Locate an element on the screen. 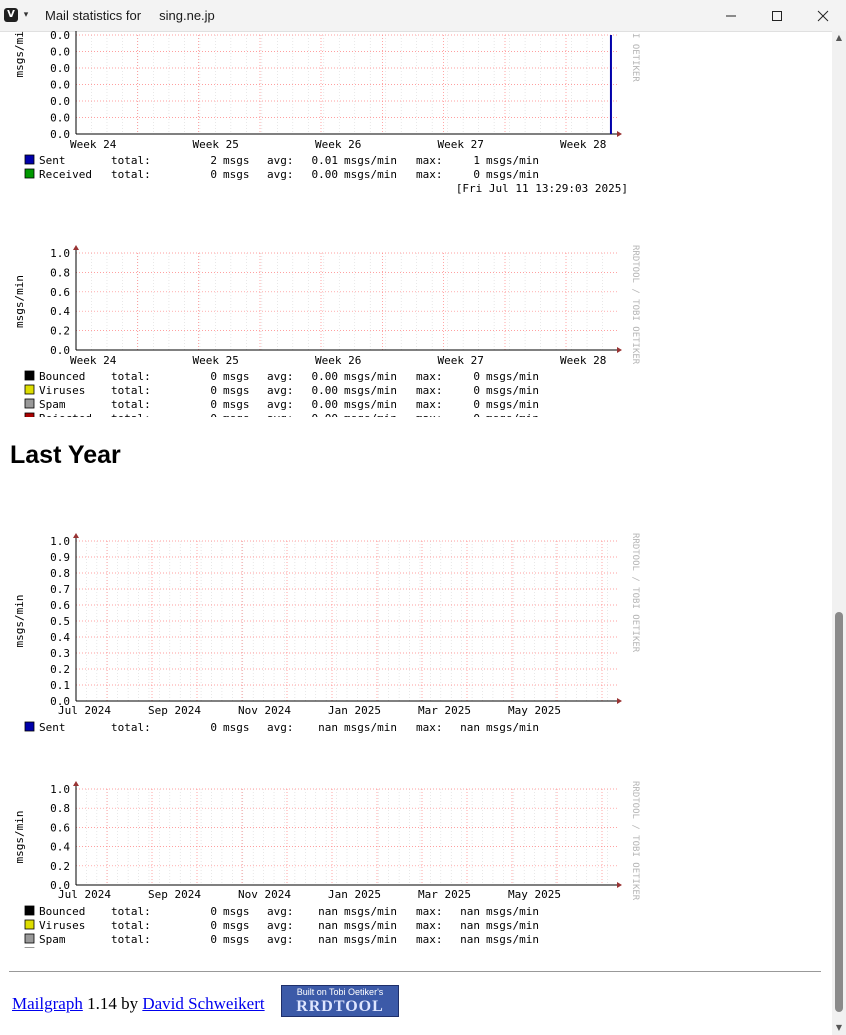 Image resolution: width=846 pixels, height=1035 pixels. maximize-button is located at coordinates (777, 15).